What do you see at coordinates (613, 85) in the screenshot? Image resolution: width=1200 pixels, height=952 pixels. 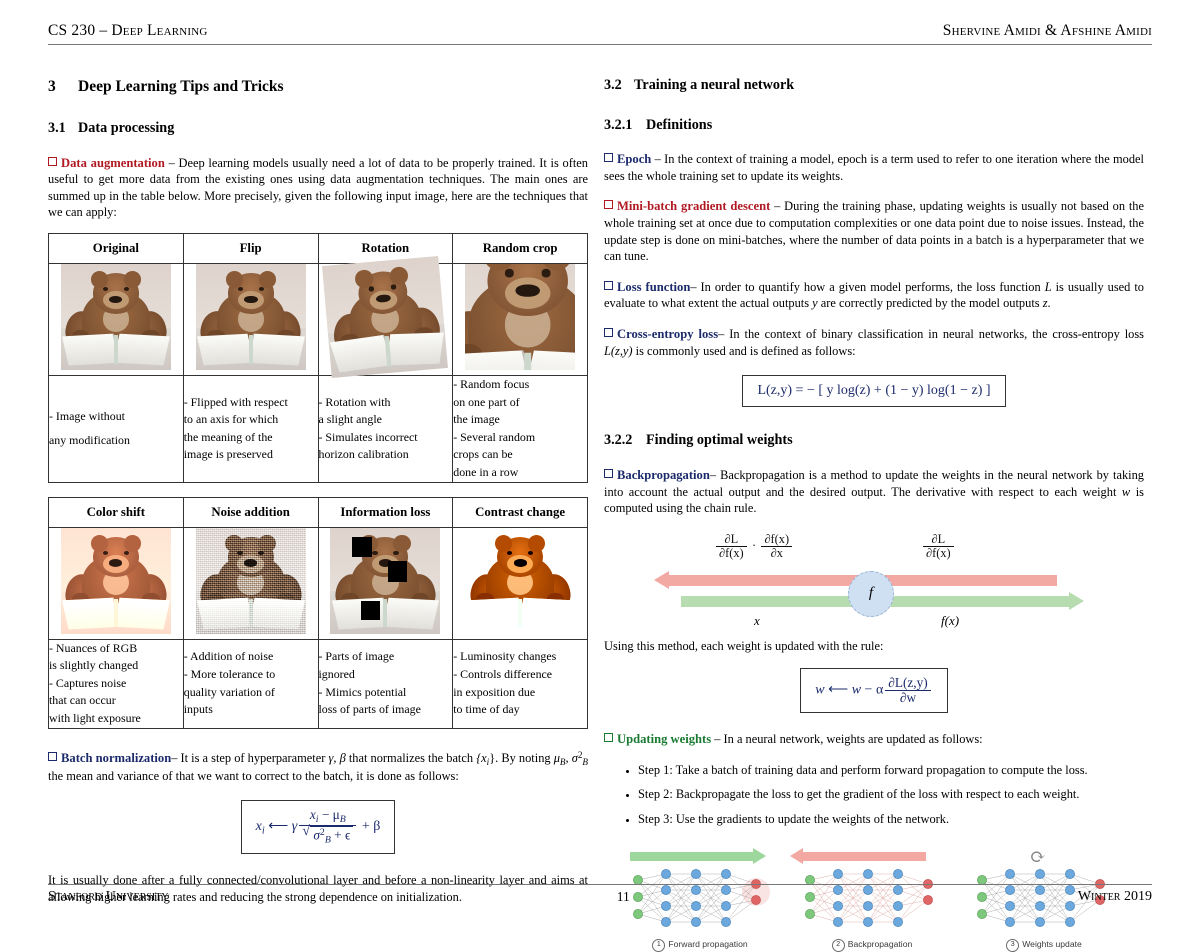 I see `section-number-3-2: 3.2` at bounding box center [613, 85].